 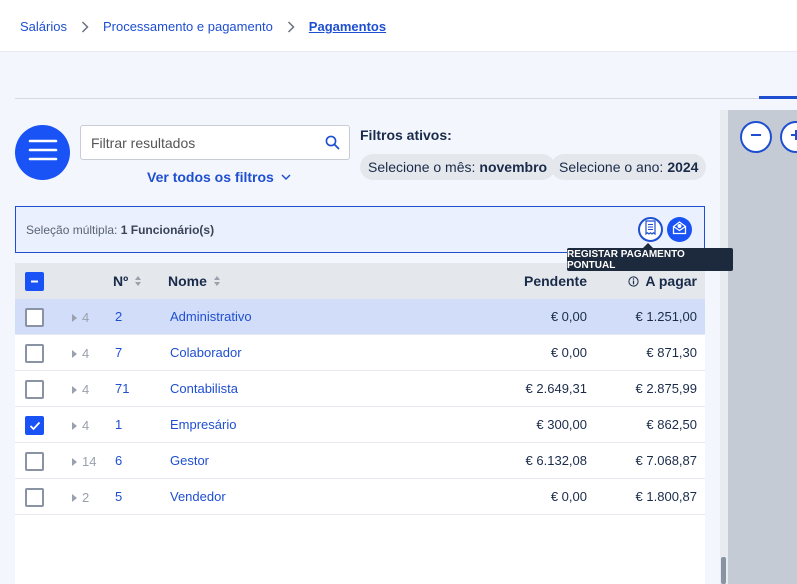 I want to click on header-nome: Nome, so click(x=194, y=281).